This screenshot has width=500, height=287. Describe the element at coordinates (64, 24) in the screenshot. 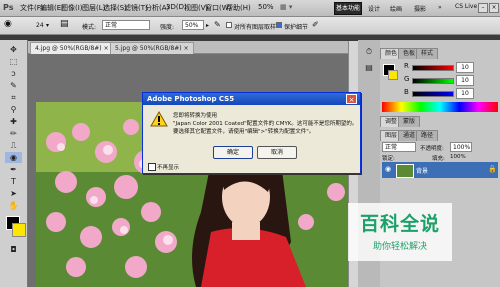

I see `brush-panel-icon: ▤` at that location.